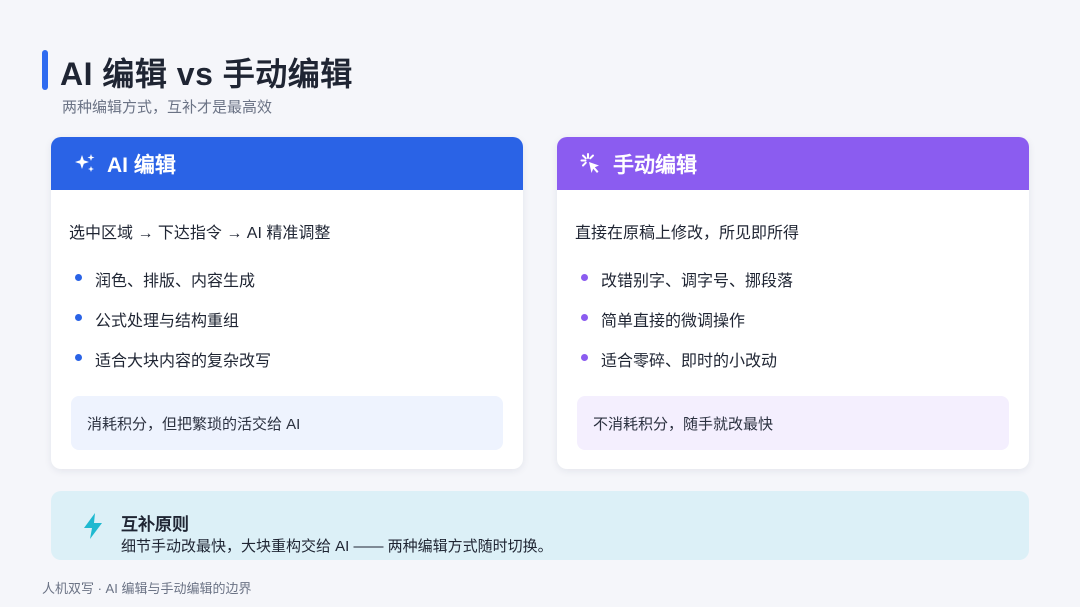 The width and height of the screenshot is (1080, 607). I want to click on list-item-text: 简单直接的微调操作, so click(673, 321).